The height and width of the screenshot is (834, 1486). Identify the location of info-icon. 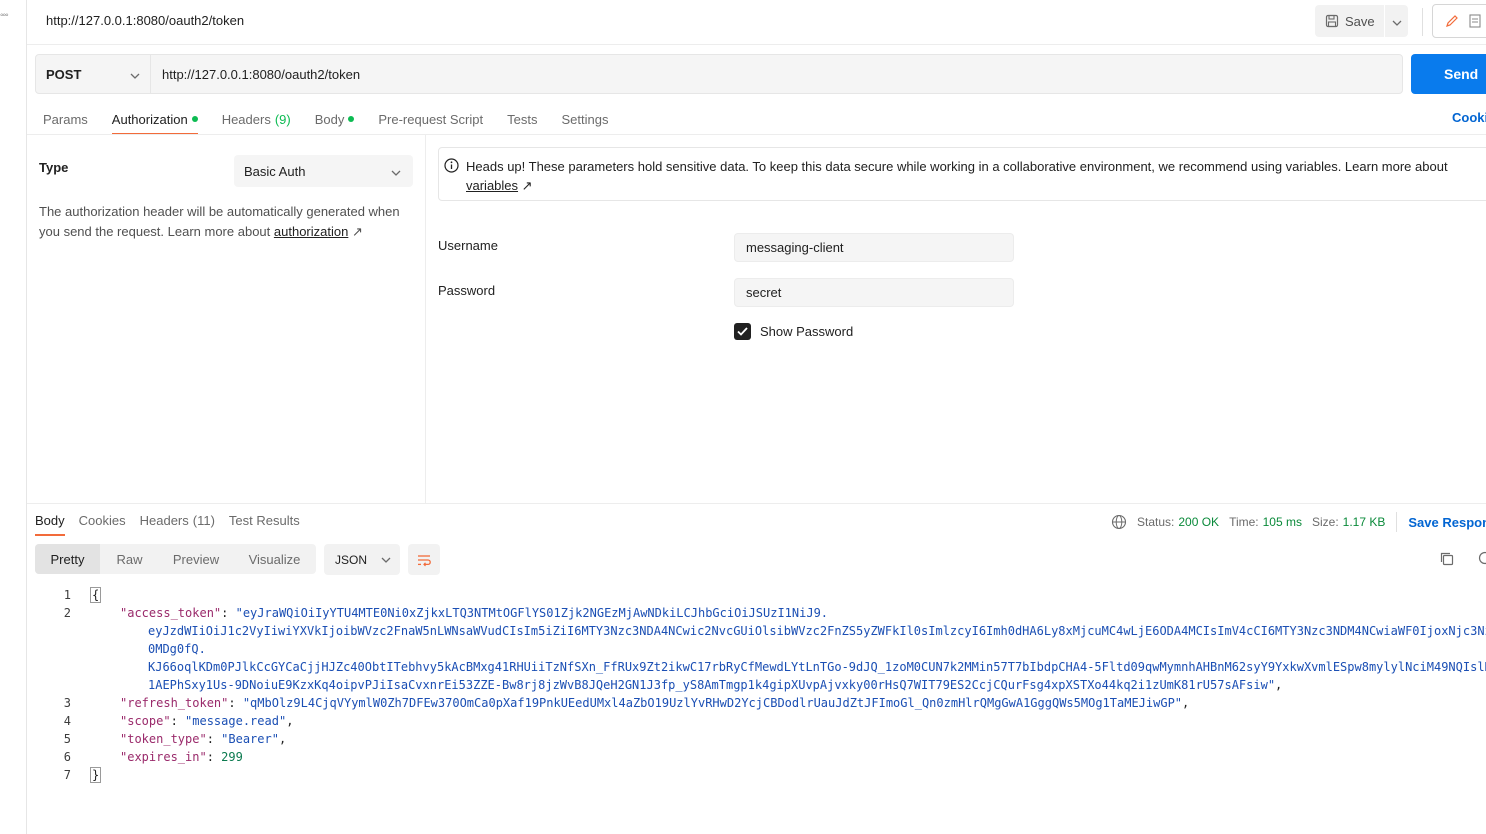
(451, 165).